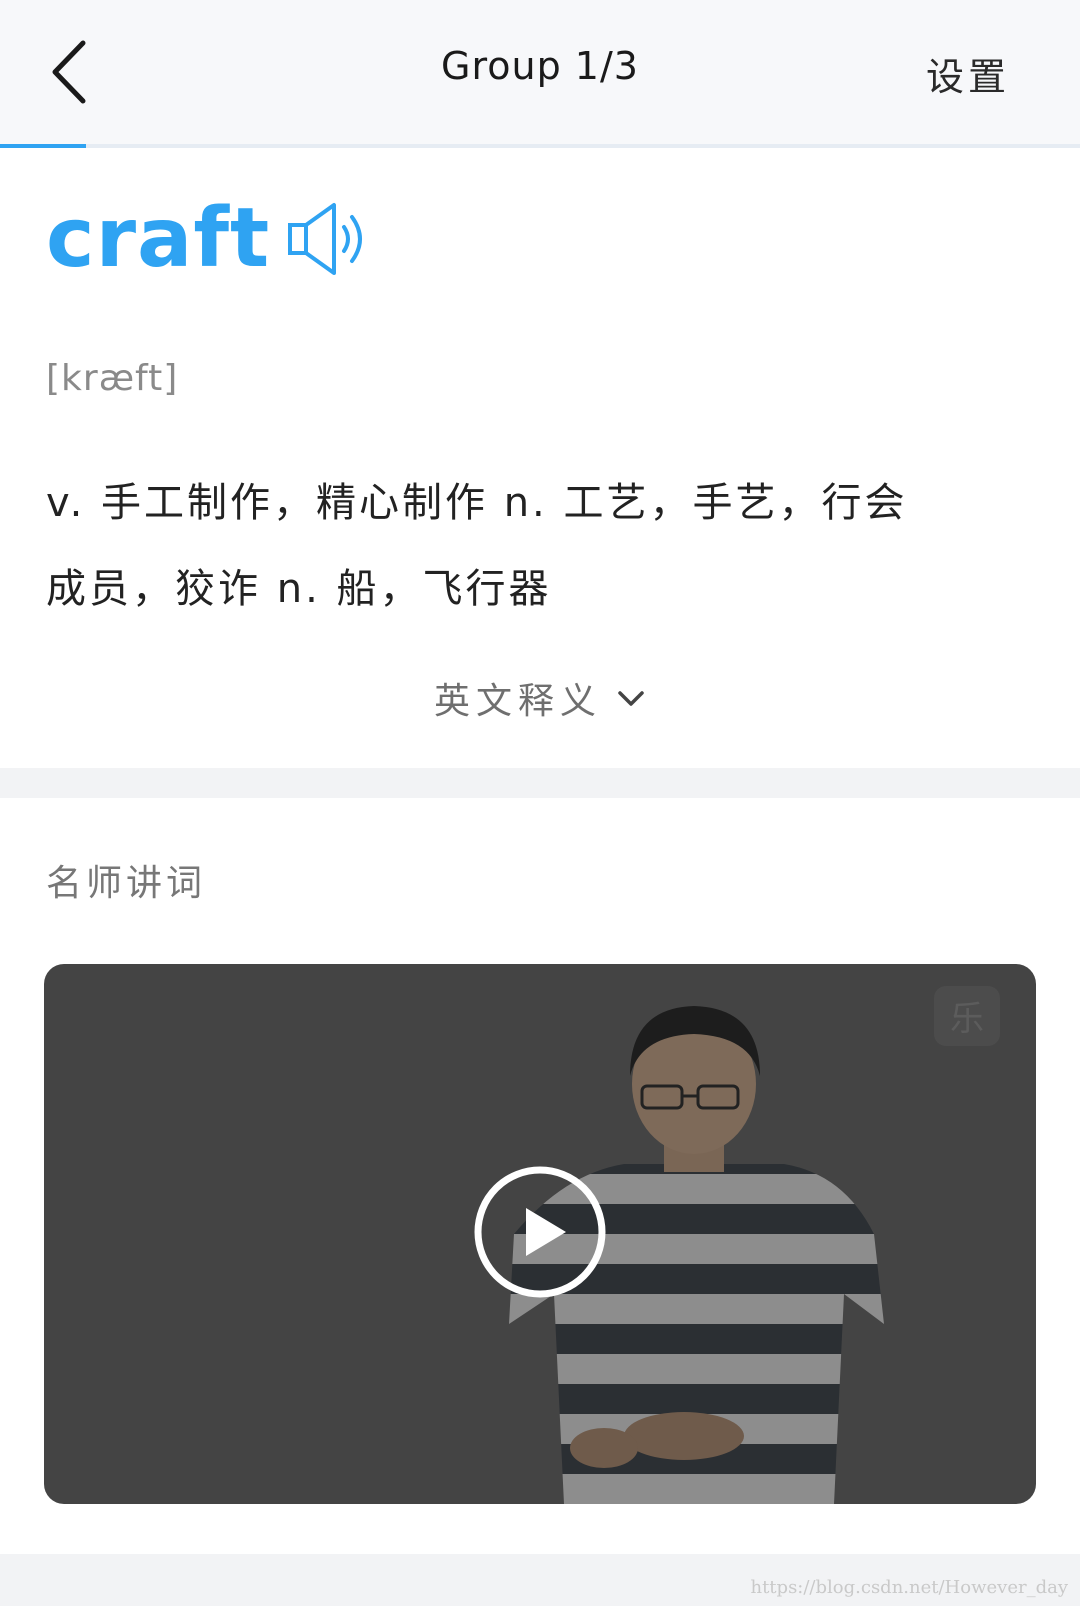 The height and width of the screenshot is (1606, 1080). What do you see at coordinates (541, 546) in the screenshot?
I see `definition-text: v. 手工制作，精心制作 n. 工艺，手艺，行会 成员，狡诈 n. 船，飞行器` at bounding box center [541, 546].